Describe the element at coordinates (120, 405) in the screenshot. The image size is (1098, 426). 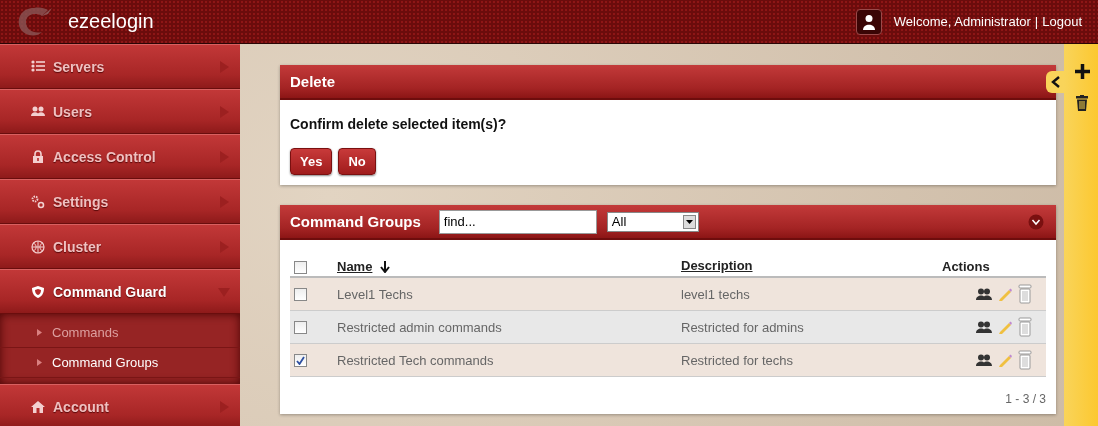
I see `sidebar-item: Account` at that location.